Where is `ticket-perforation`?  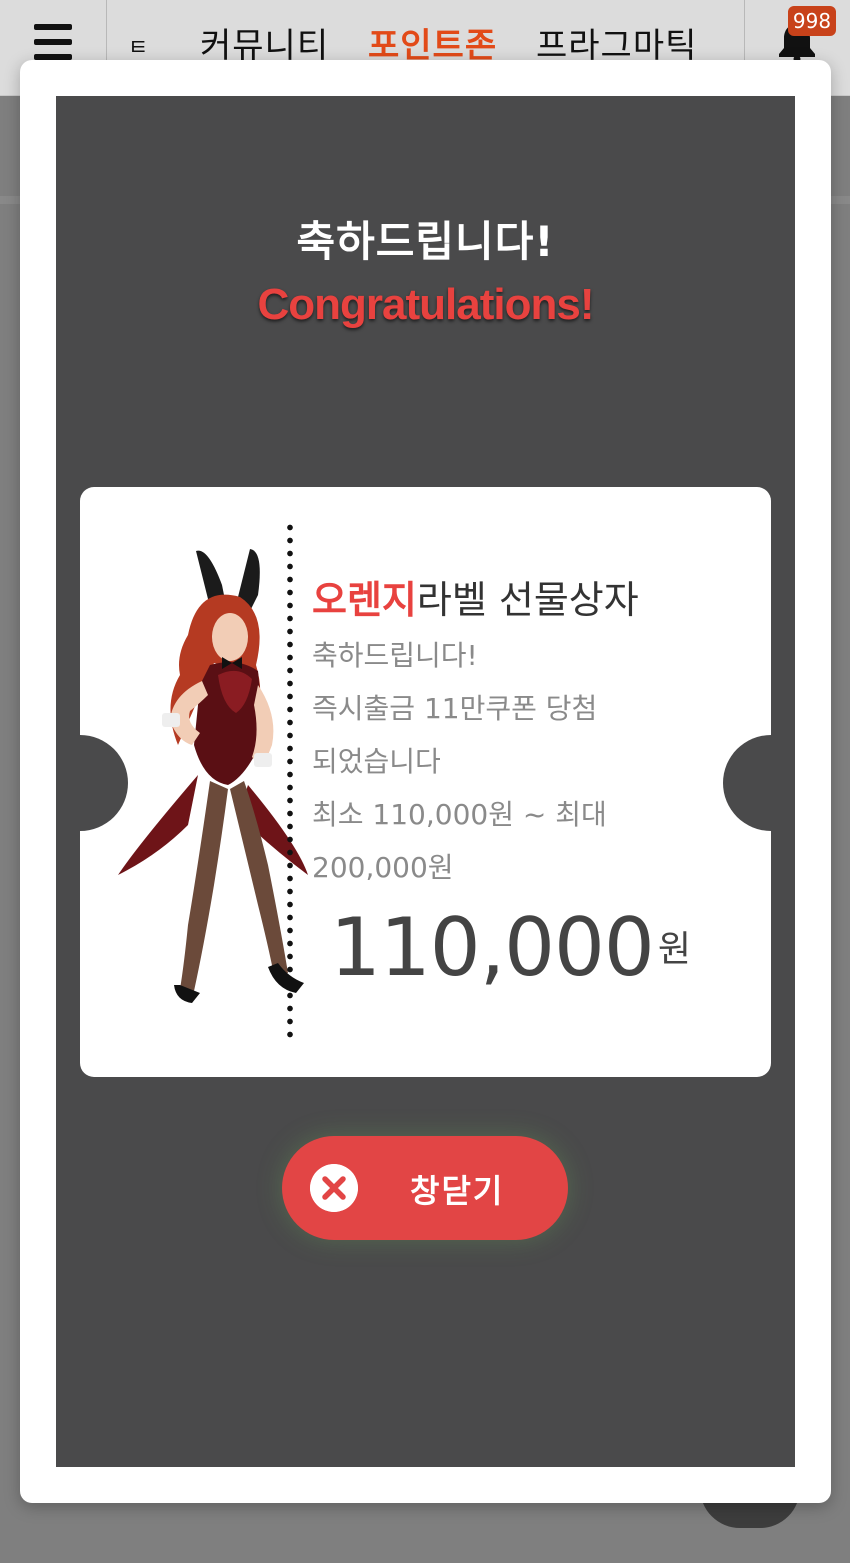
ticket-perforation is located at coordinates (290, 781).